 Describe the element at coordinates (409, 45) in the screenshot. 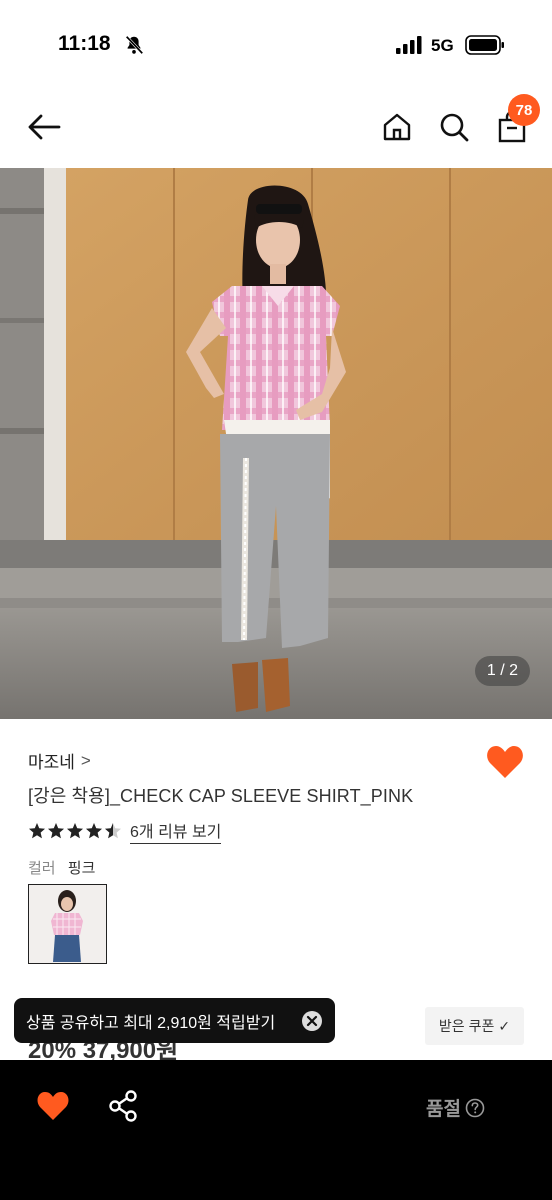

I see `signal-icon` at that location.